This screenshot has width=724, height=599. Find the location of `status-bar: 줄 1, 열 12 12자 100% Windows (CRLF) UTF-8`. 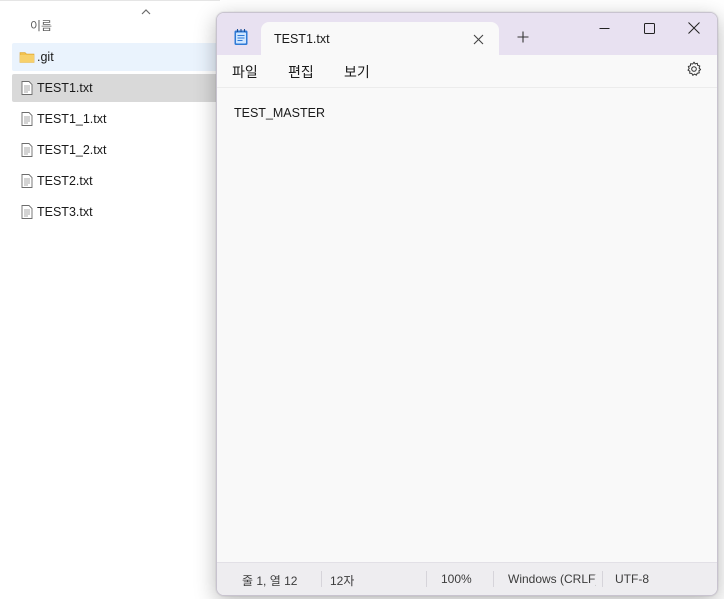

status-bar: 줄 1, 열 12 12자 100% Windows (CRLF) UTF-8 is located at coordinates (467, 578).